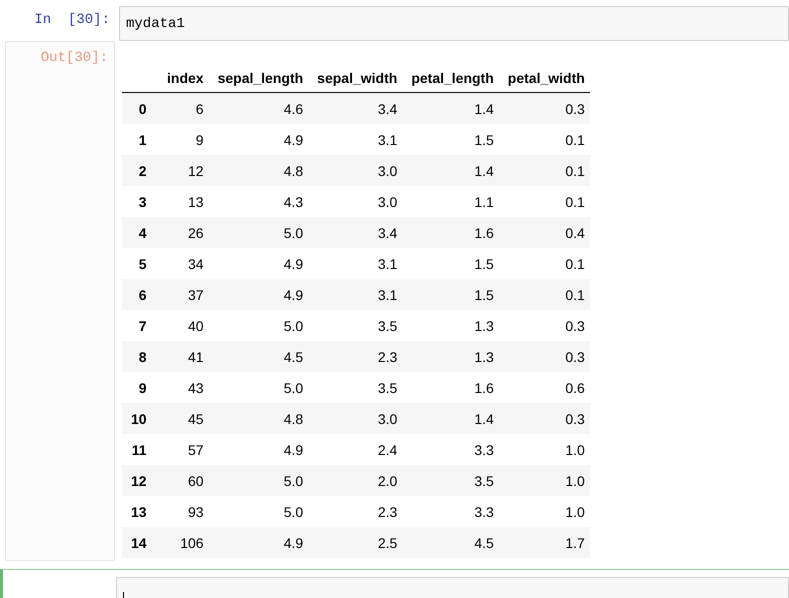 This screenshot has width=789, height=598. Describe the element at coordinates (181, 294) in the screenshot. I see `table-cell: 37` at that location.